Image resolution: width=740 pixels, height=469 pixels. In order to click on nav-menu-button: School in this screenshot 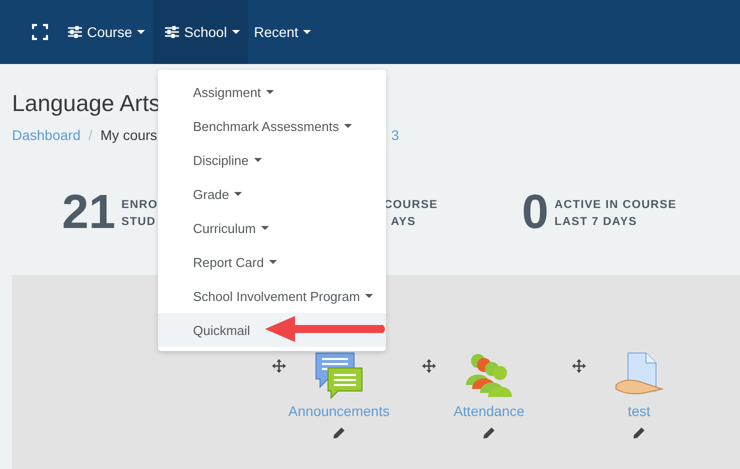, I will do `click(200, 32)`.